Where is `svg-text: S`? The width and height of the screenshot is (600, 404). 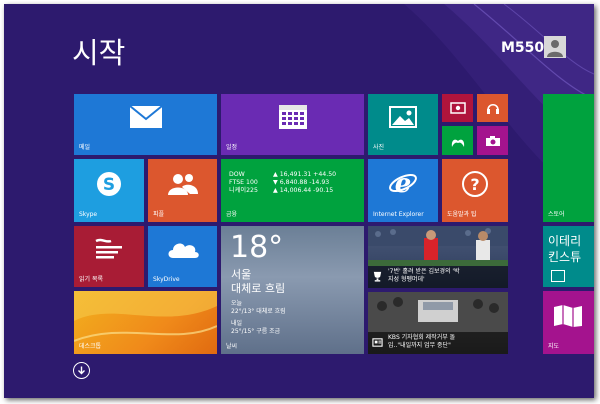 svg-text: S is located at coordinates (109, 185).